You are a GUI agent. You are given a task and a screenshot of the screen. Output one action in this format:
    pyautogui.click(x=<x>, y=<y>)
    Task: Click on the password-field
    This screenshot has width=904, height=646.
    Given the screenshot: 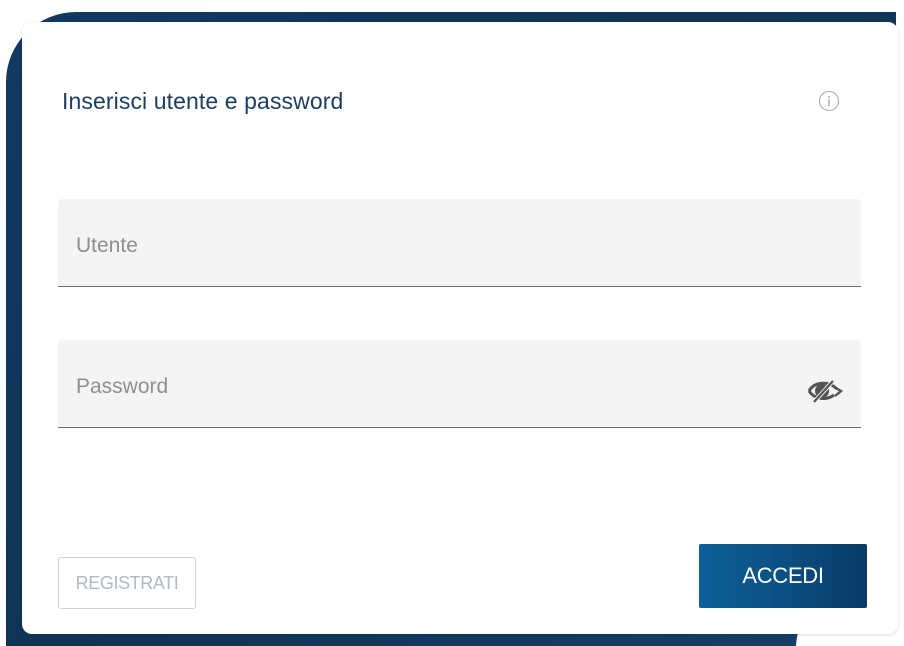 What is the action you would take?
    pyautogui.click(x=459, y=384)
    